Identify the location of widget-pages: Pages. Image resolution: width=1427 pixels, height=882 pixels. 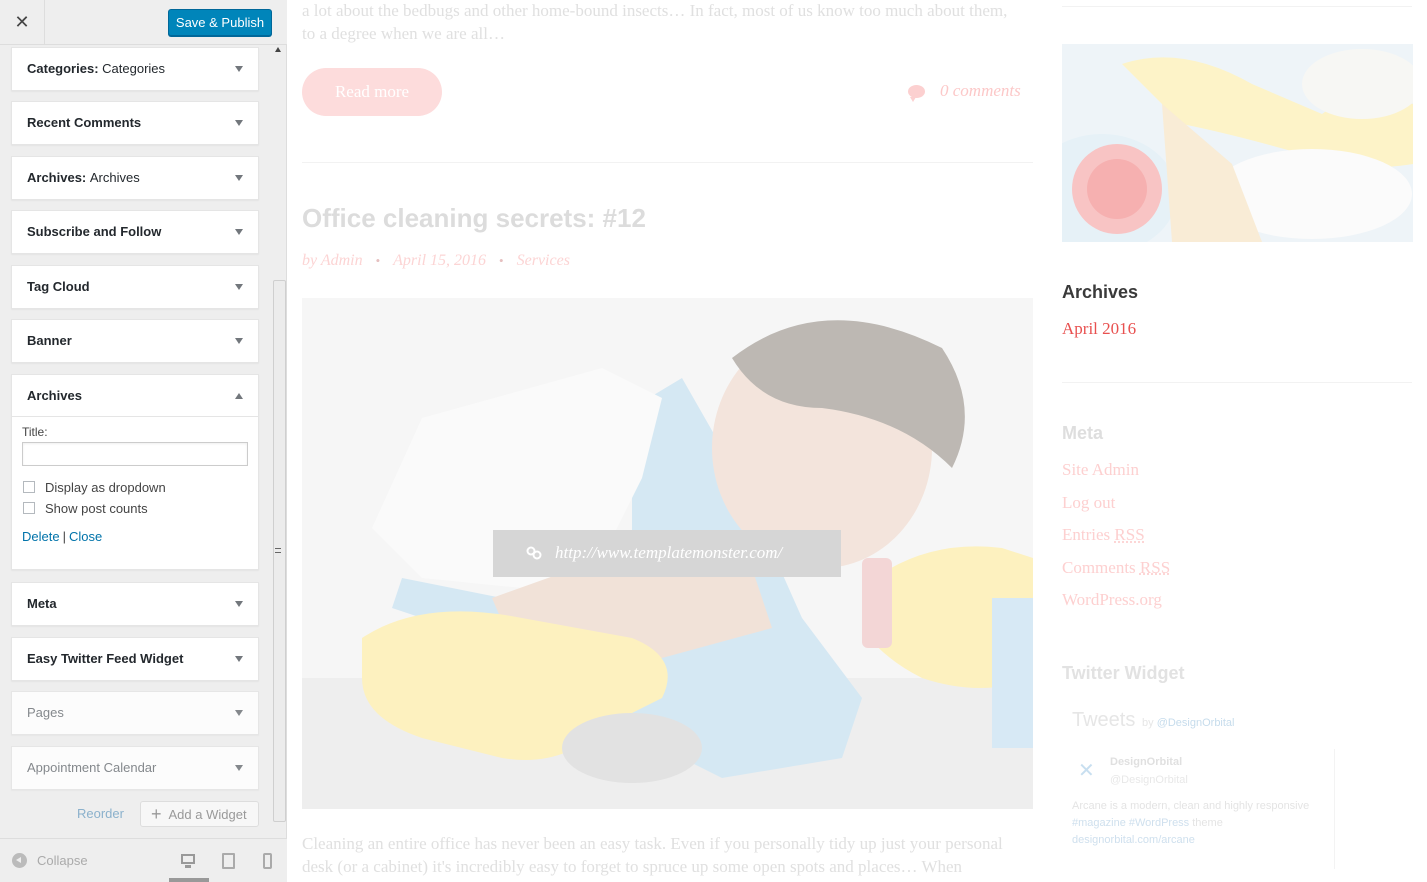
(135, 713).